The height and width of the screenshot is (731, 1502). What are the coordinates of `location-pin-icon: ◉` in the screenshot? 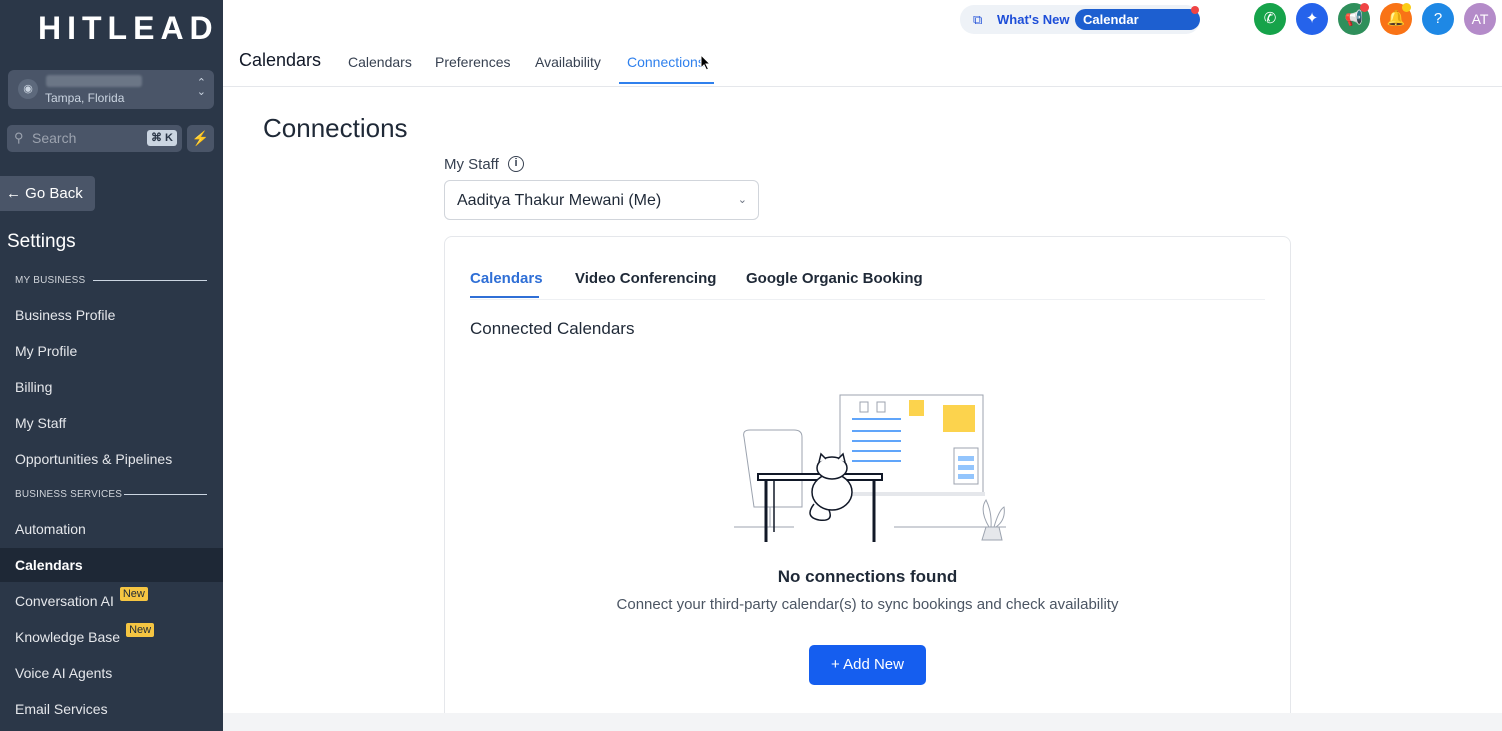 It's located at (28, 89).